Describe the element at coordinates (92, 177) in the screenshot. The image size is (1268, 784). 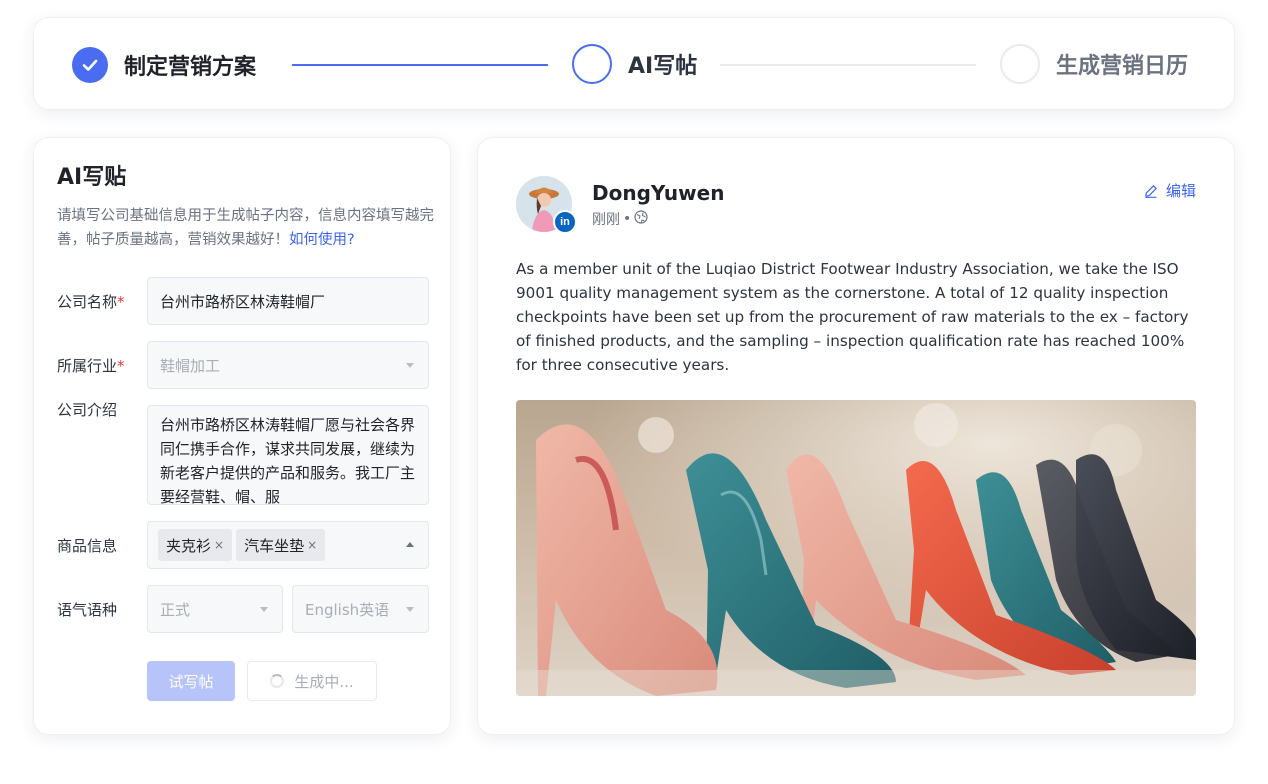
I see `form-title: AI写贴` at that location.